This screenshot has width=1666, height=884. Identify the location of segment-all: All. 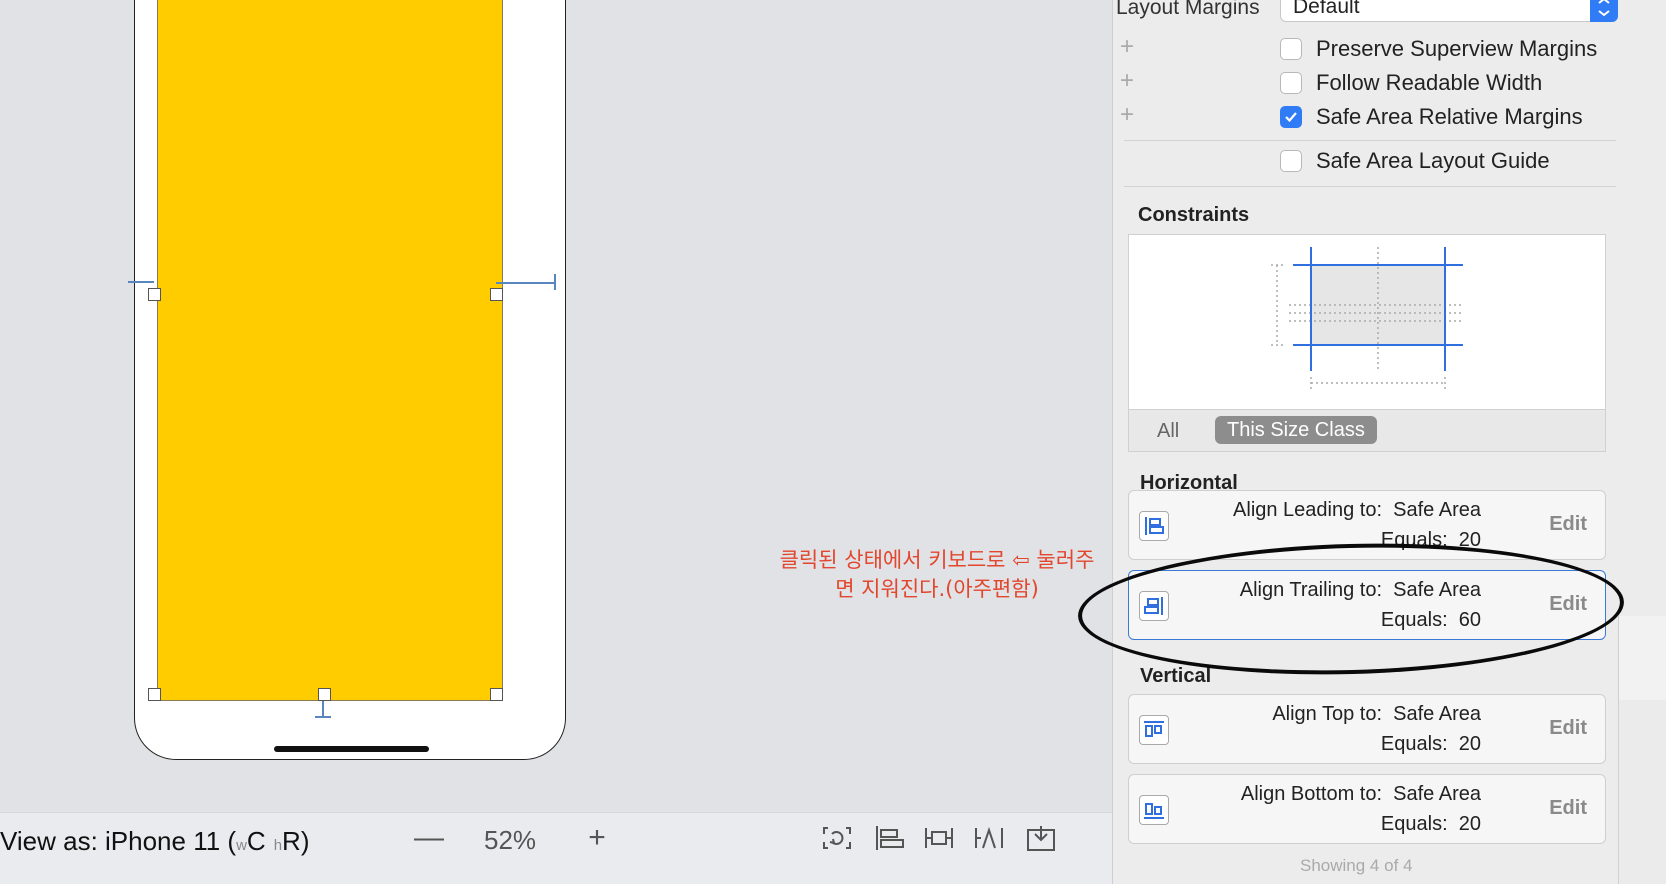
(1168, 431).